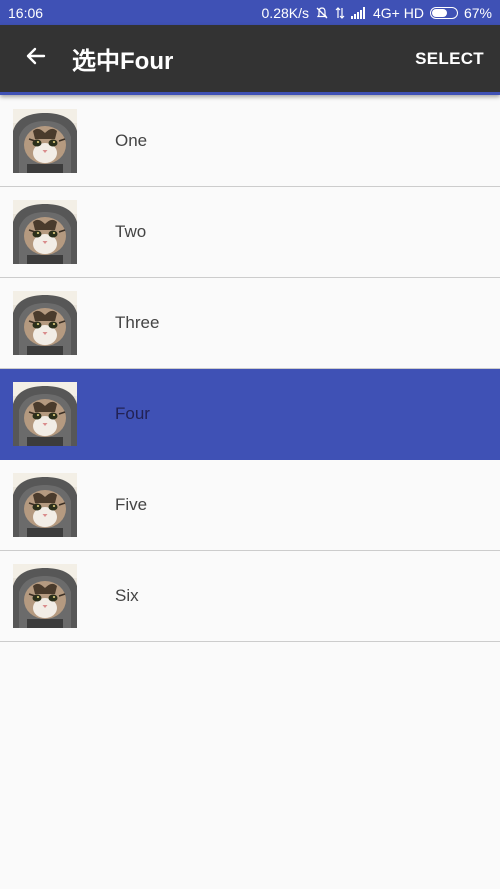 Image resolution: width=500 pixels, height=889 pixels. I want to click on status-right: 0.28K/s 4G+ HD 67%, so click(377, 13).